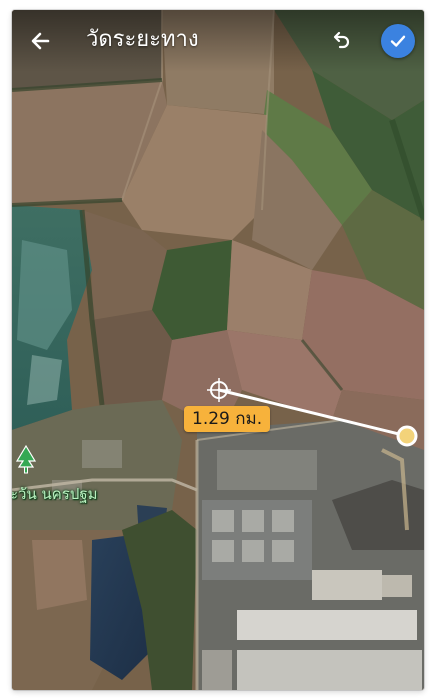 The width and height of the screenshot is (433, 698). I want to click on top-toolbar: วัดระยะทาง, so click(218, 41).